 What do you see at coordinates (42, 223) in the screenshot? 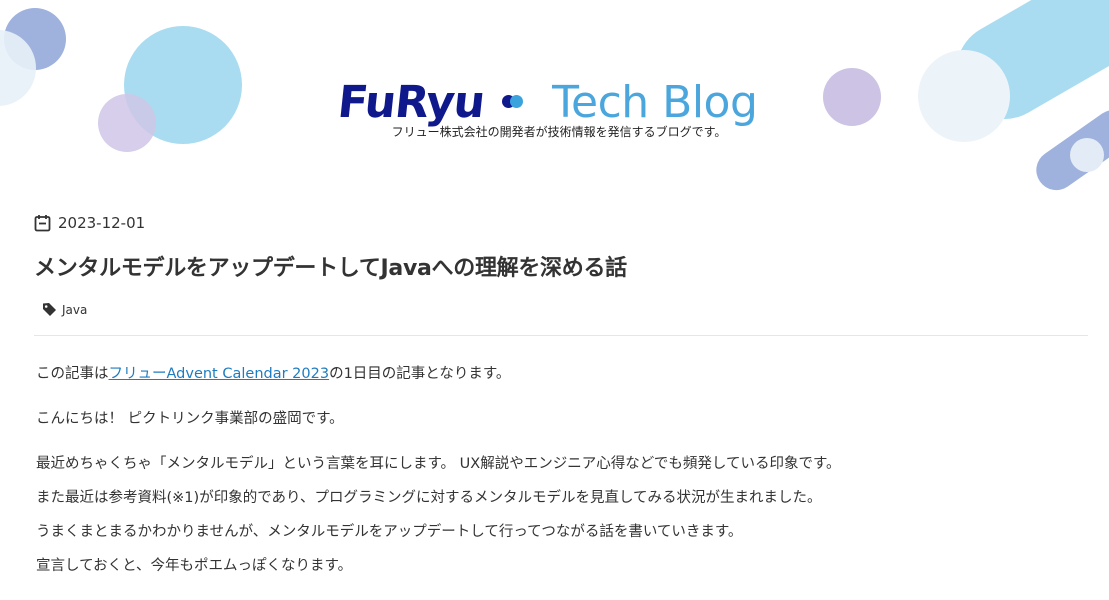
I see `calendar-icon` at bounding box center [42, 223].